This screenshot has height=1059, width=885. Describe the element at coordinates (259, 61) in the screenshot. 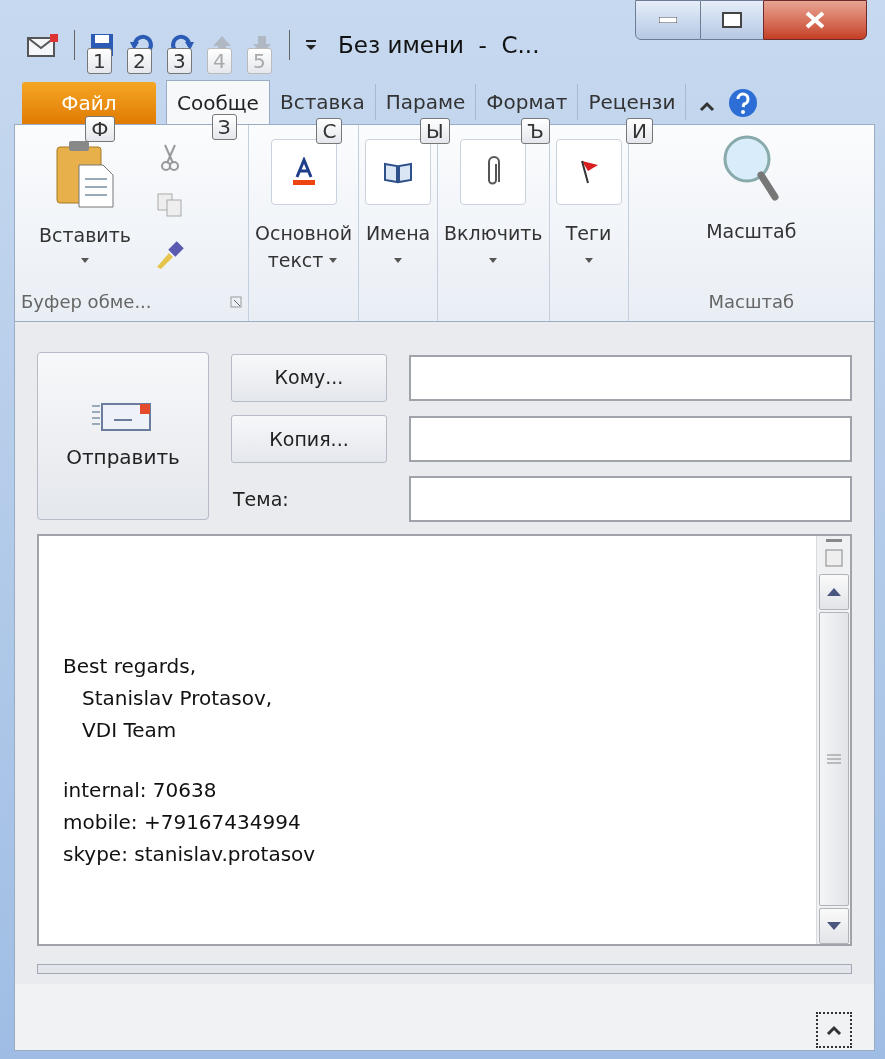

I see `keytip-tooltip: 5` at that location.